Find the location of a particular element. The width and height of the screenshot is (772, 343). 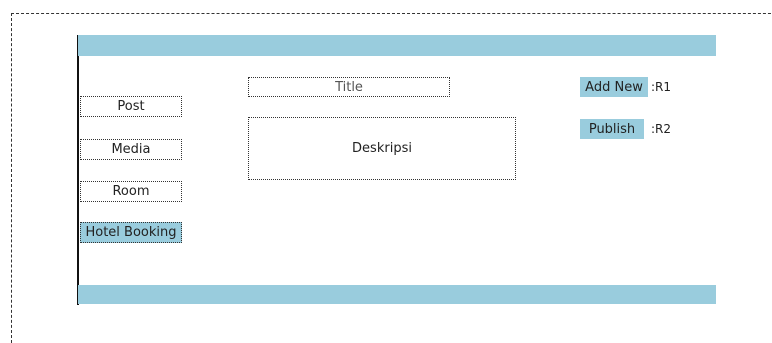

sidebar-item-post: Post is located at coordinates (131, 106).